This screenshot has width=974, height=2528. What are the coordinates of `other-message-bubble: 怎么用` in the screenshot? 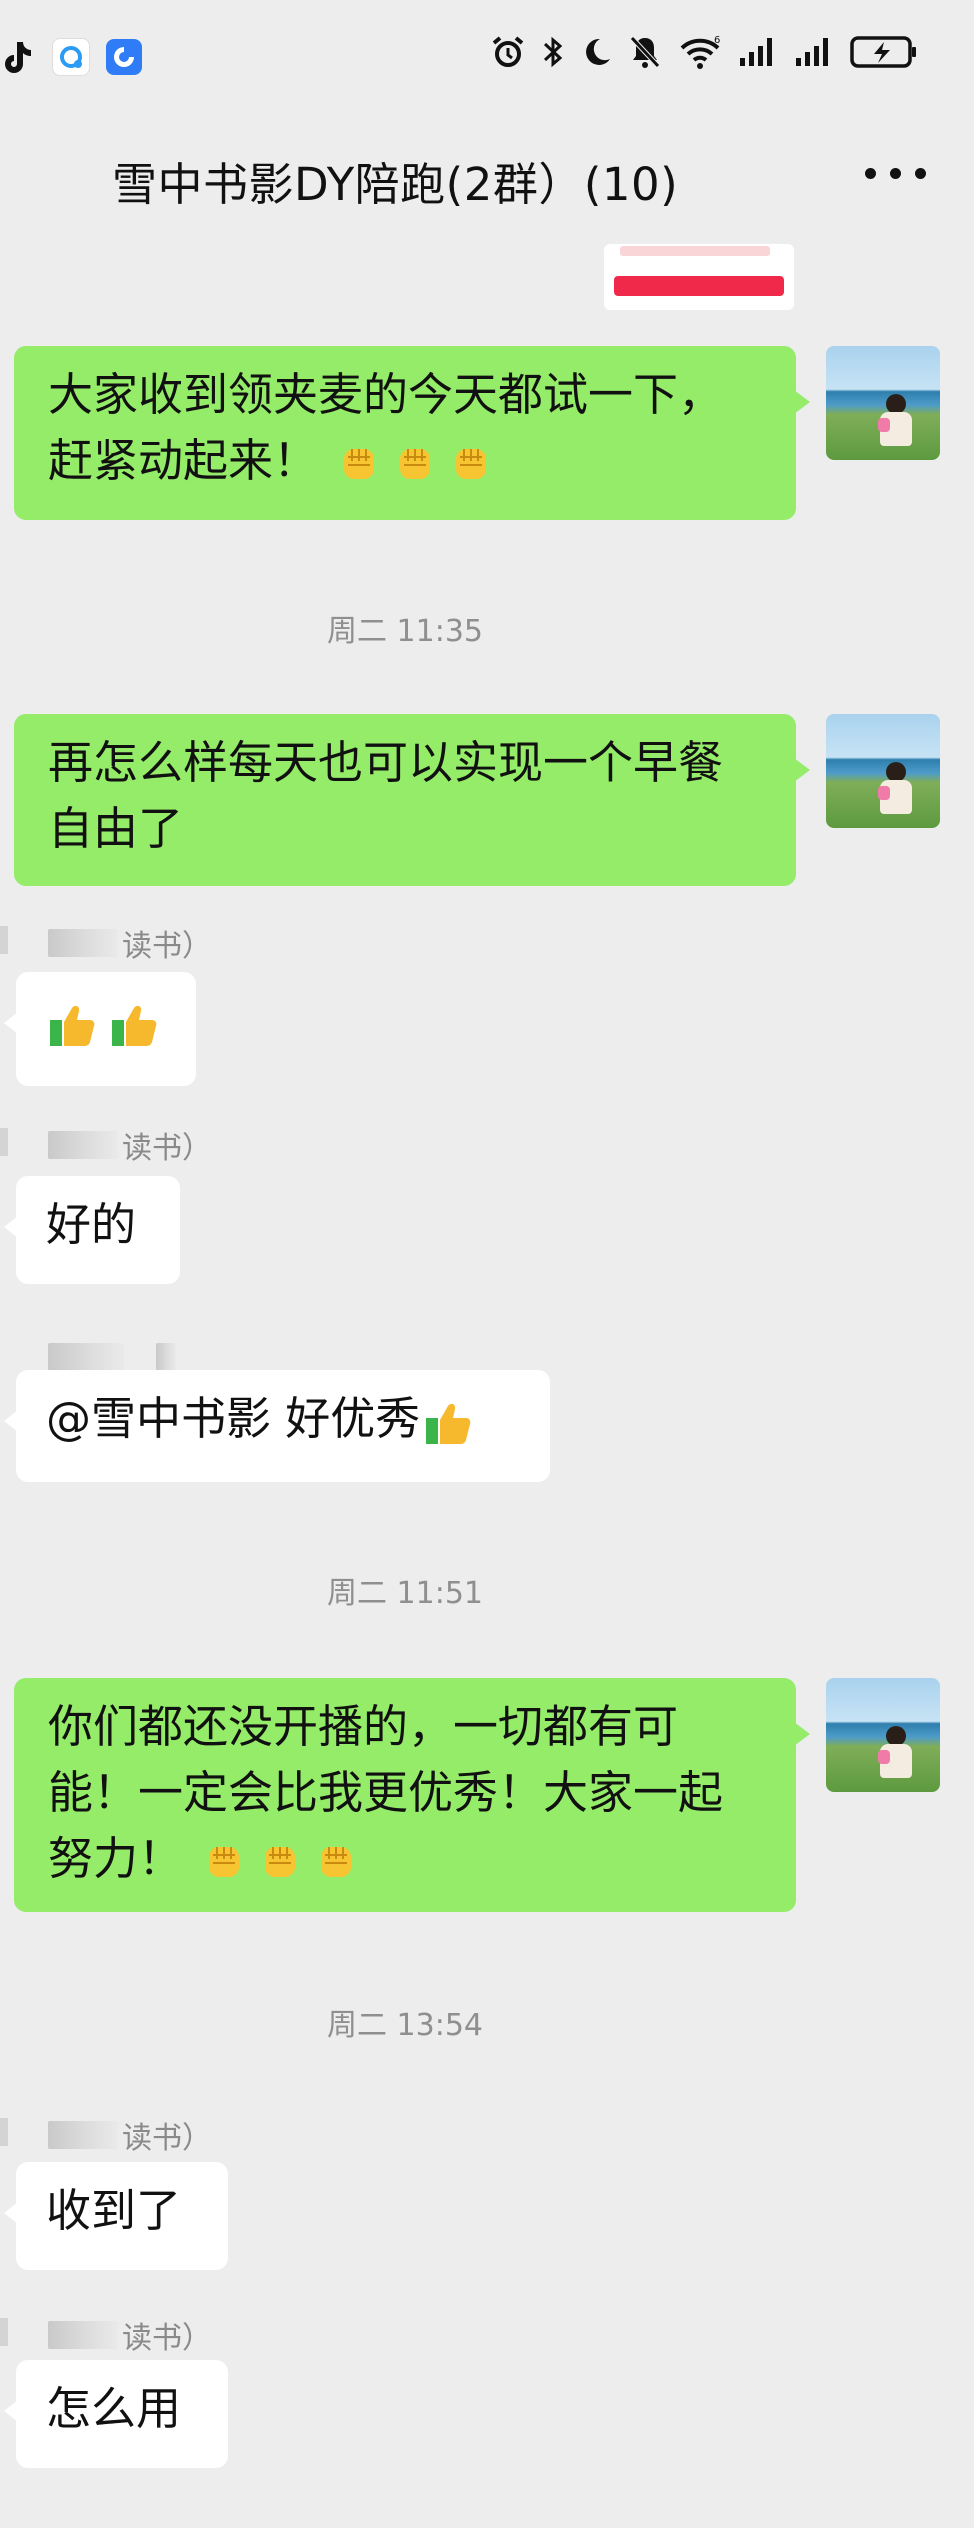 It's located at (116, 2414).